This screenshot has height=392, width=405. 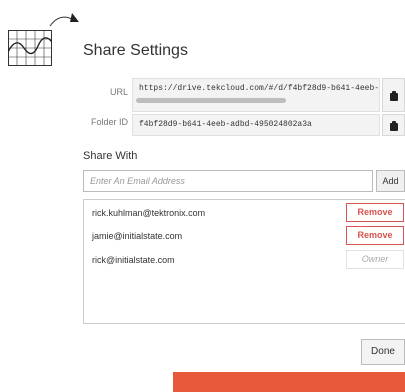 I want to click on url-scrollbar, so click(x=211, y=100).